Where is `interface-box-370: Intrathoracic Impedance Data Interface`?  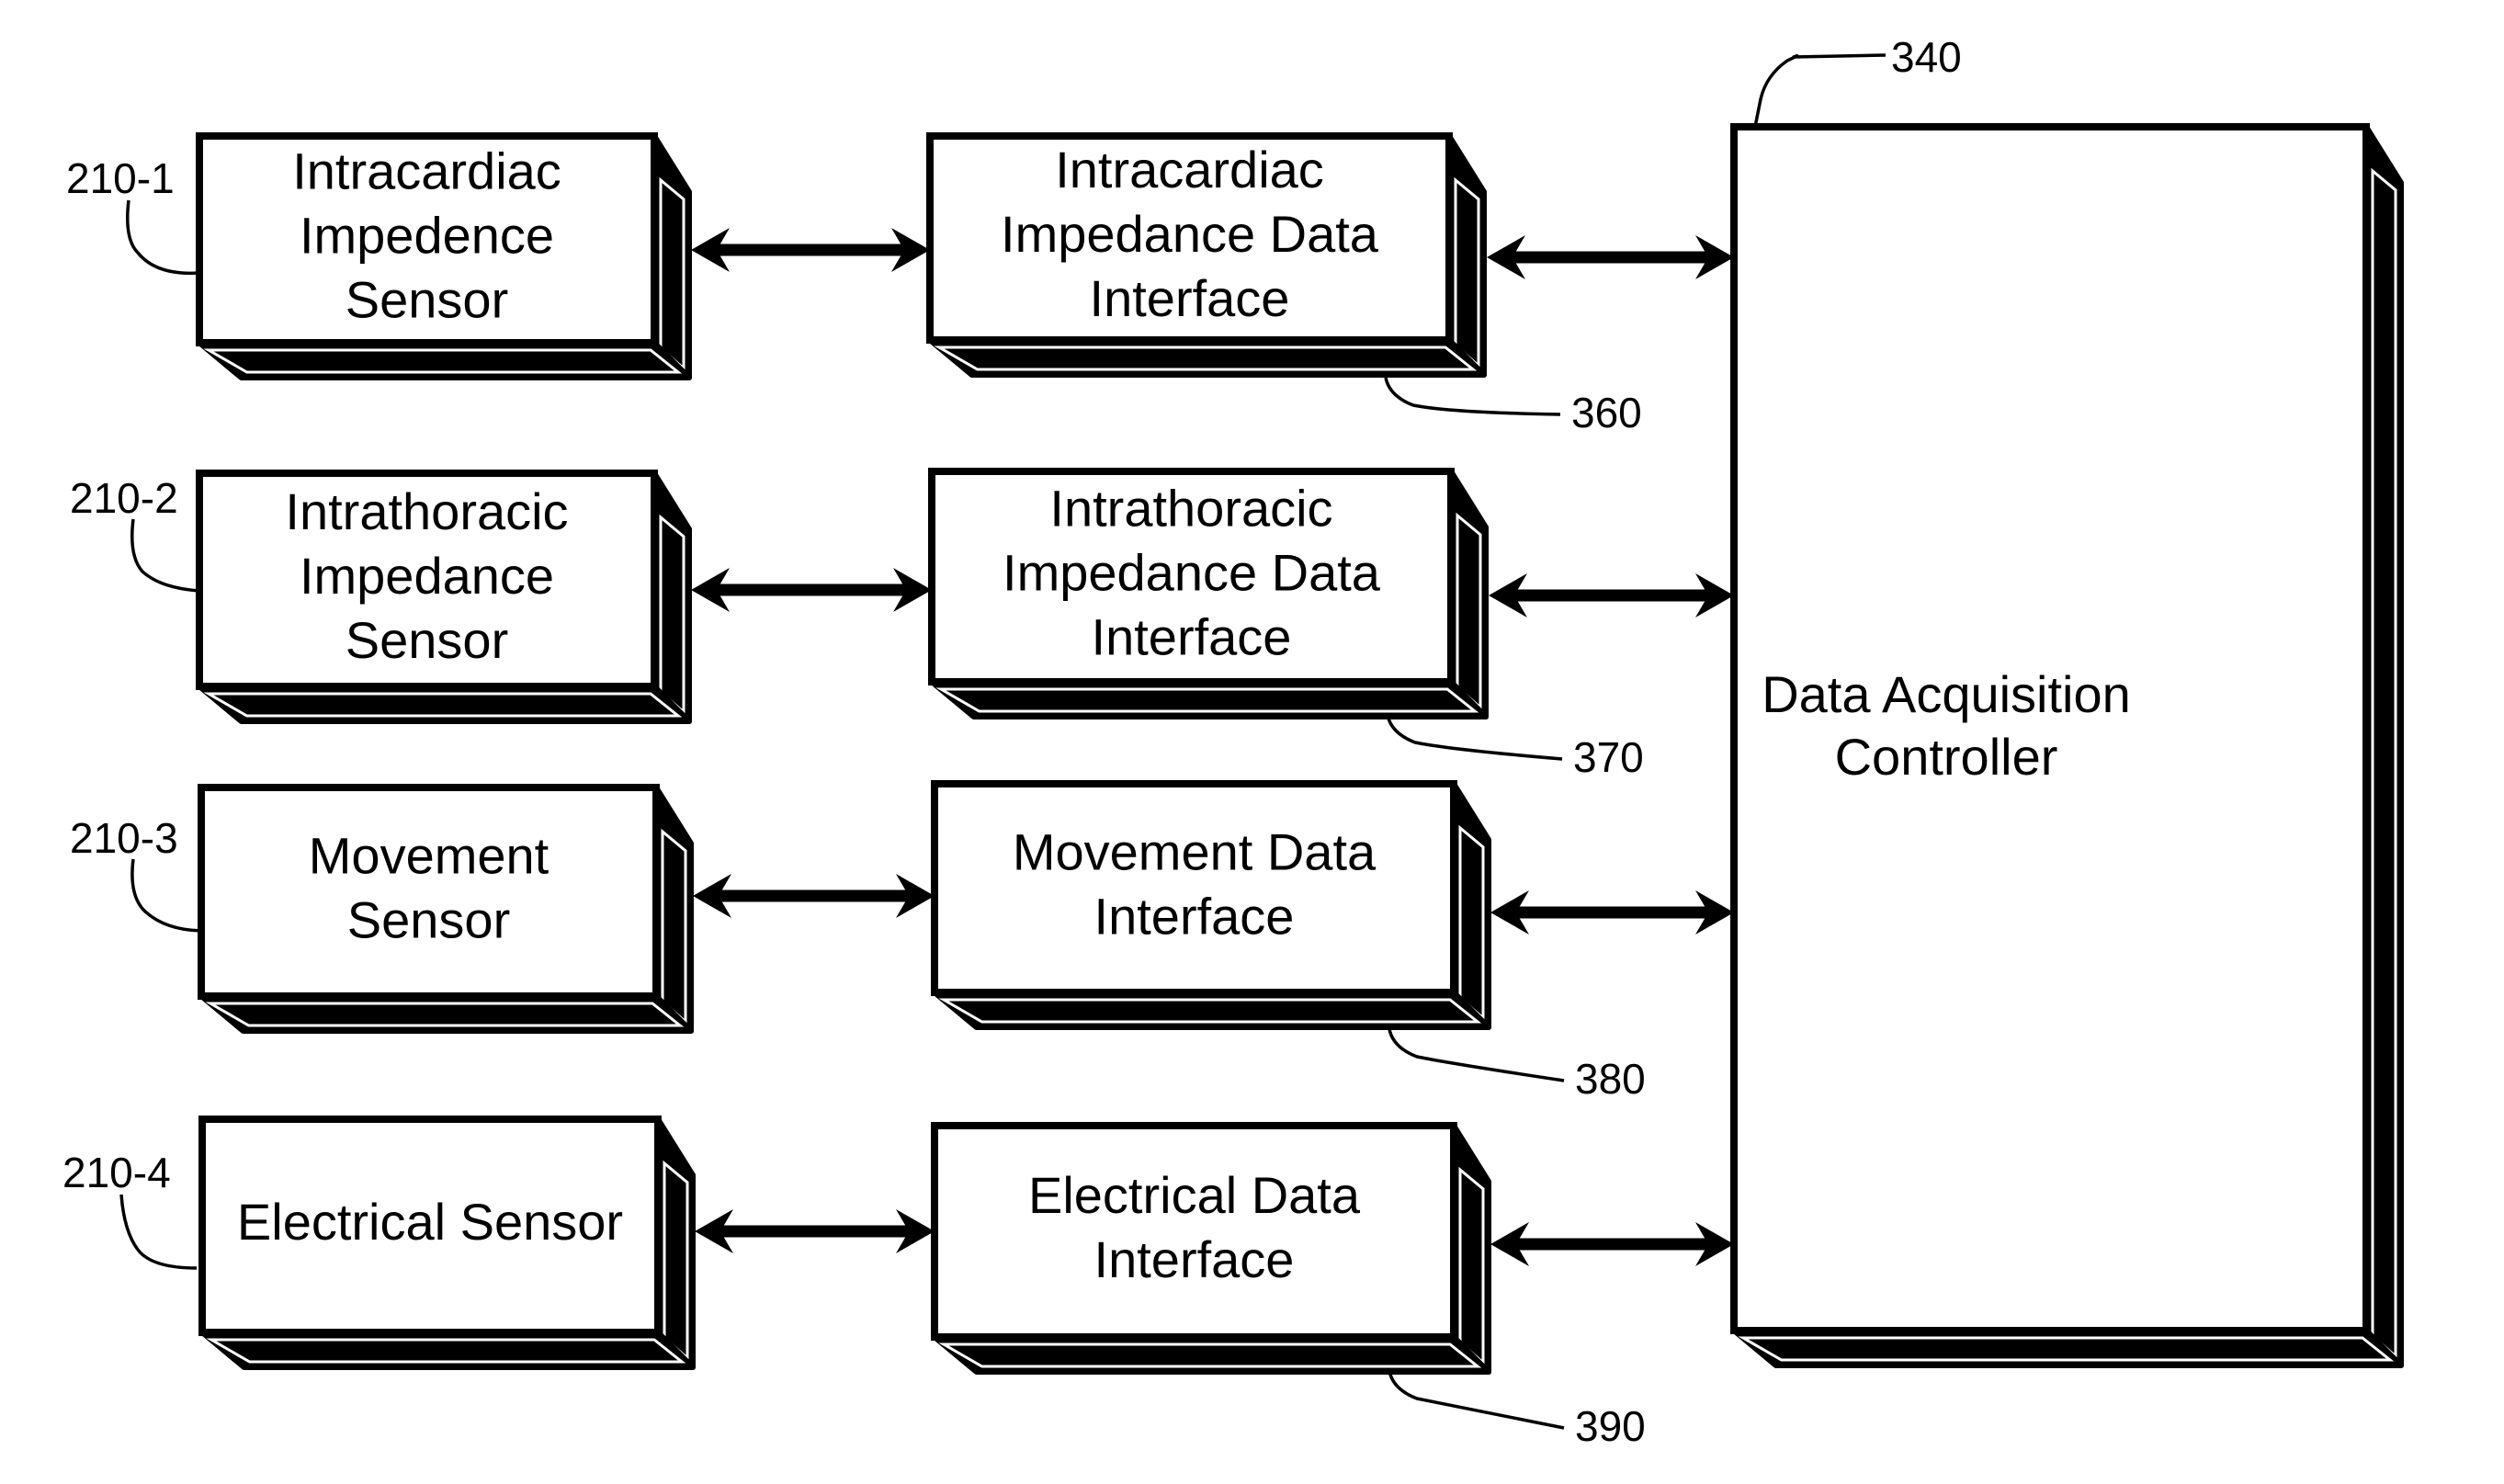
interface-box-370: Intrathoracic Impedance Data Interface is located at coordinates (1208, 593).